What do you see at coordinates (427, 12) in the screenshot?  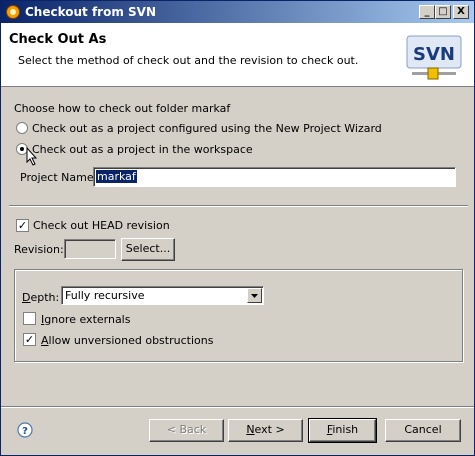 I see `minimize-button: _` at bounding box center [427, 12].